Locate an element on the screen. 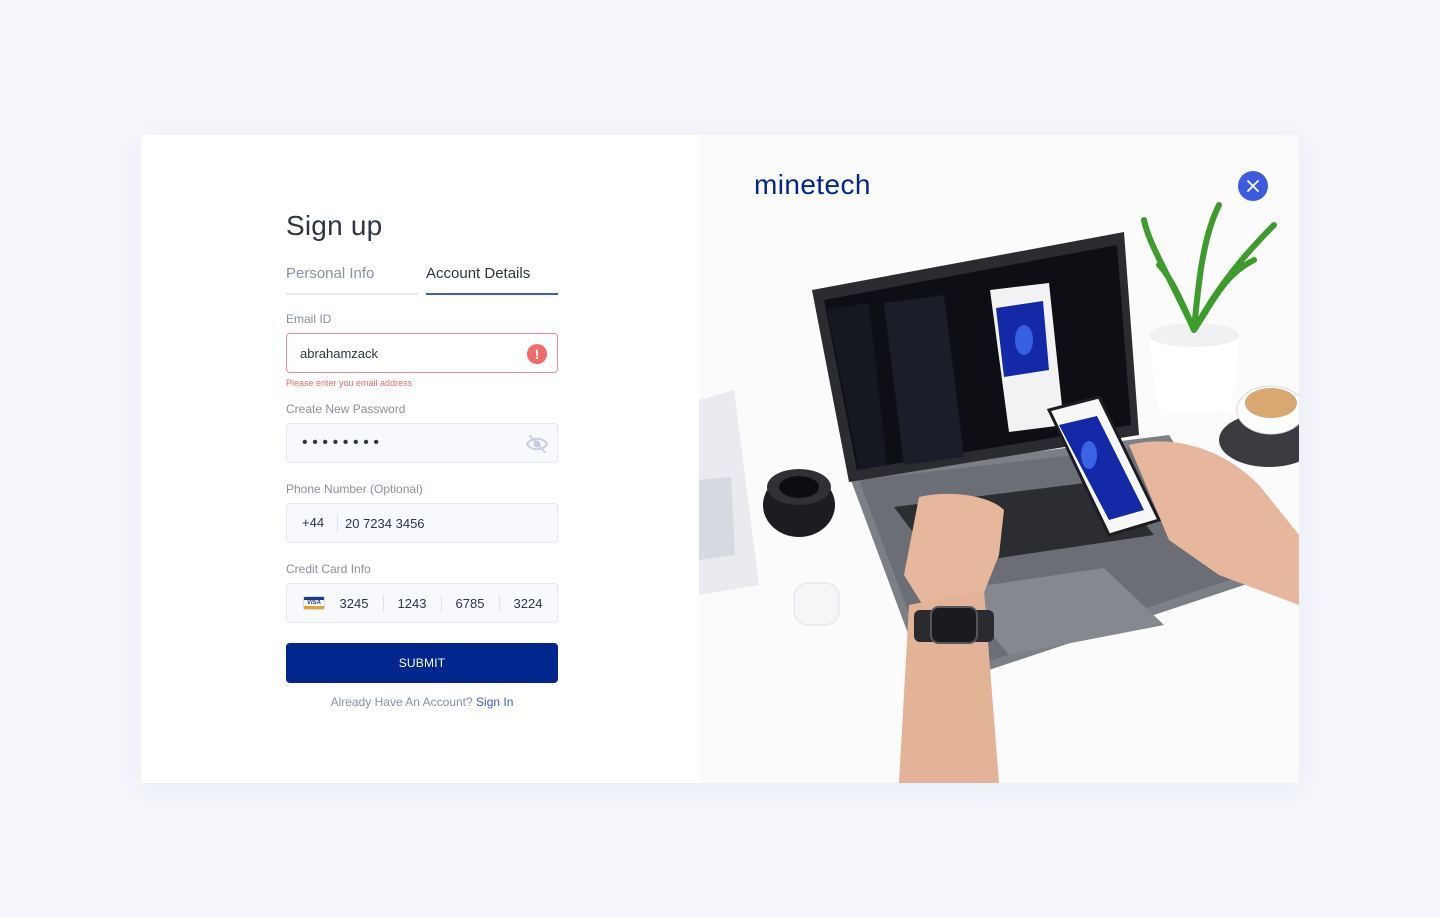 Image resolution: width=1440 pixels, height=917 pixels. signin-prompt-text: Already Have An Account? is located at coordinates (401, 702).